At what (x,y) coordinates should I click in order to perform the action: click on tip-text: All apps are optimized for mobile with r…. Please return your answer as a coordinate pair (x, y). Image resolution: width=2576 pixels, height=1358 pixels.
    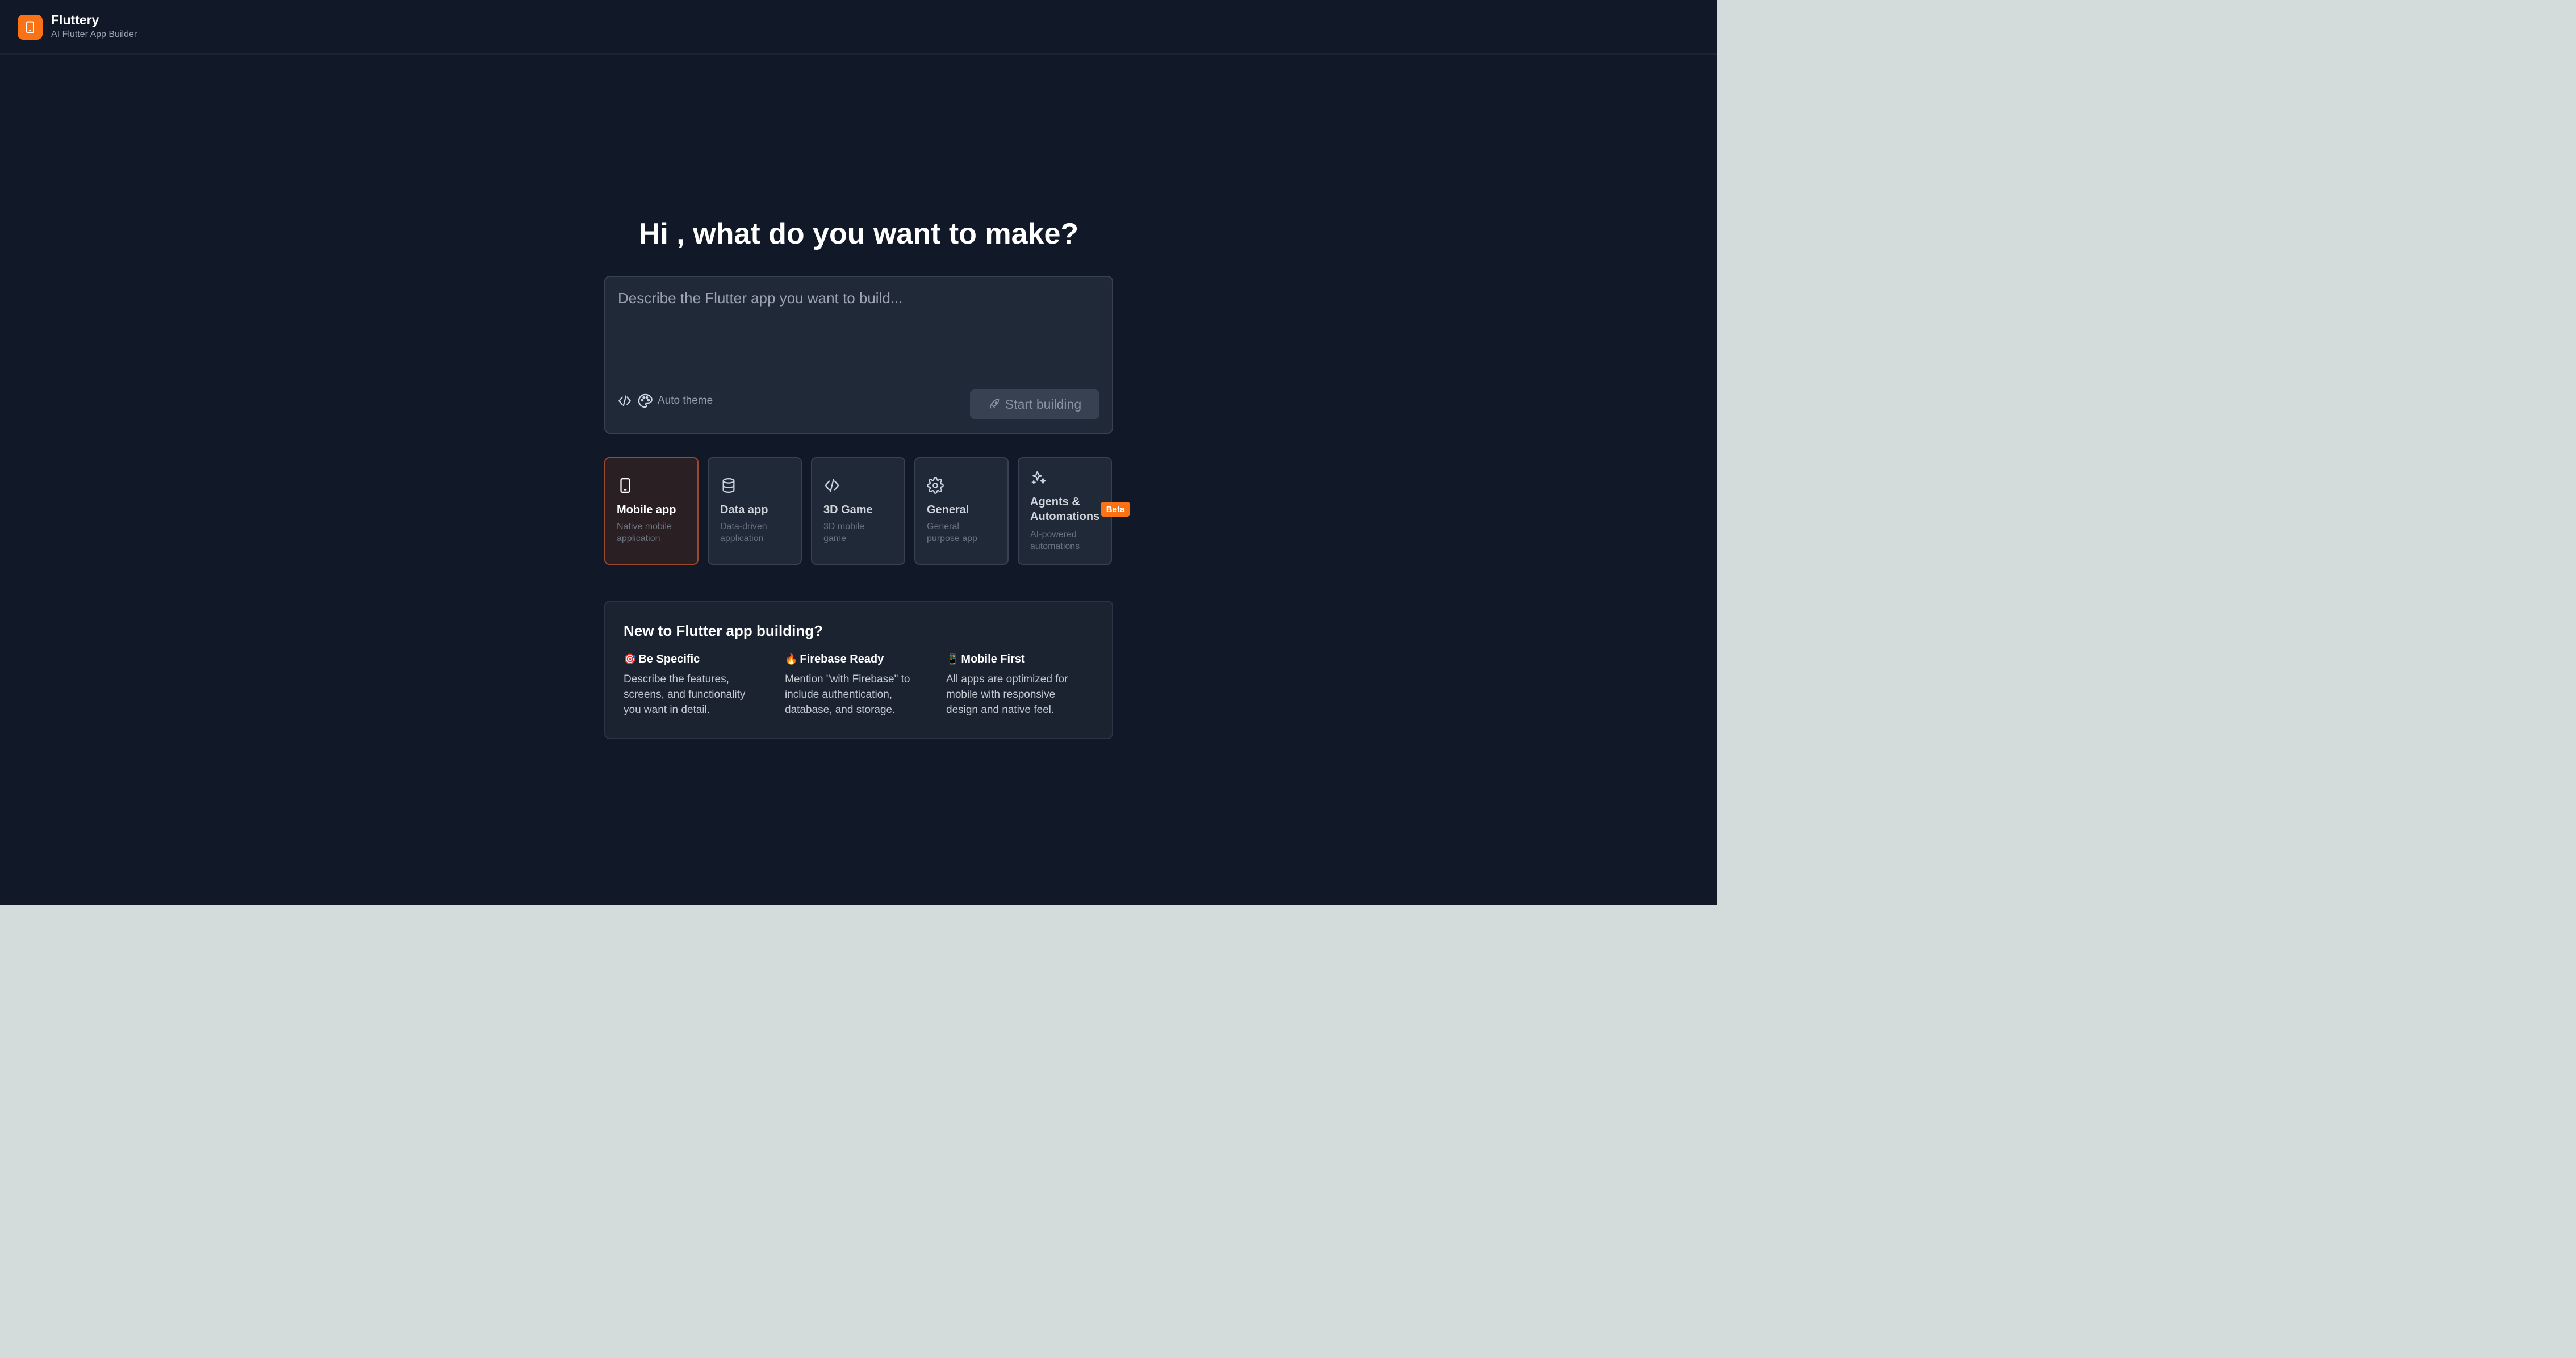
    Looking at the image, I should click on (1007, 694).